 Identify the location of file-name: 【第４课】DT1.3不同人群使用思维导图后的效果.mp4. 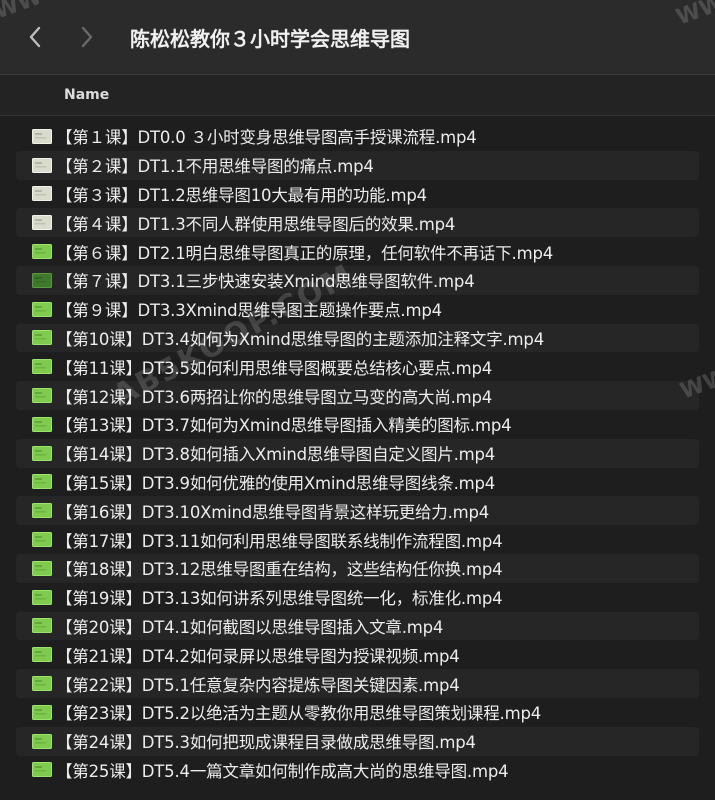
(256, 224).